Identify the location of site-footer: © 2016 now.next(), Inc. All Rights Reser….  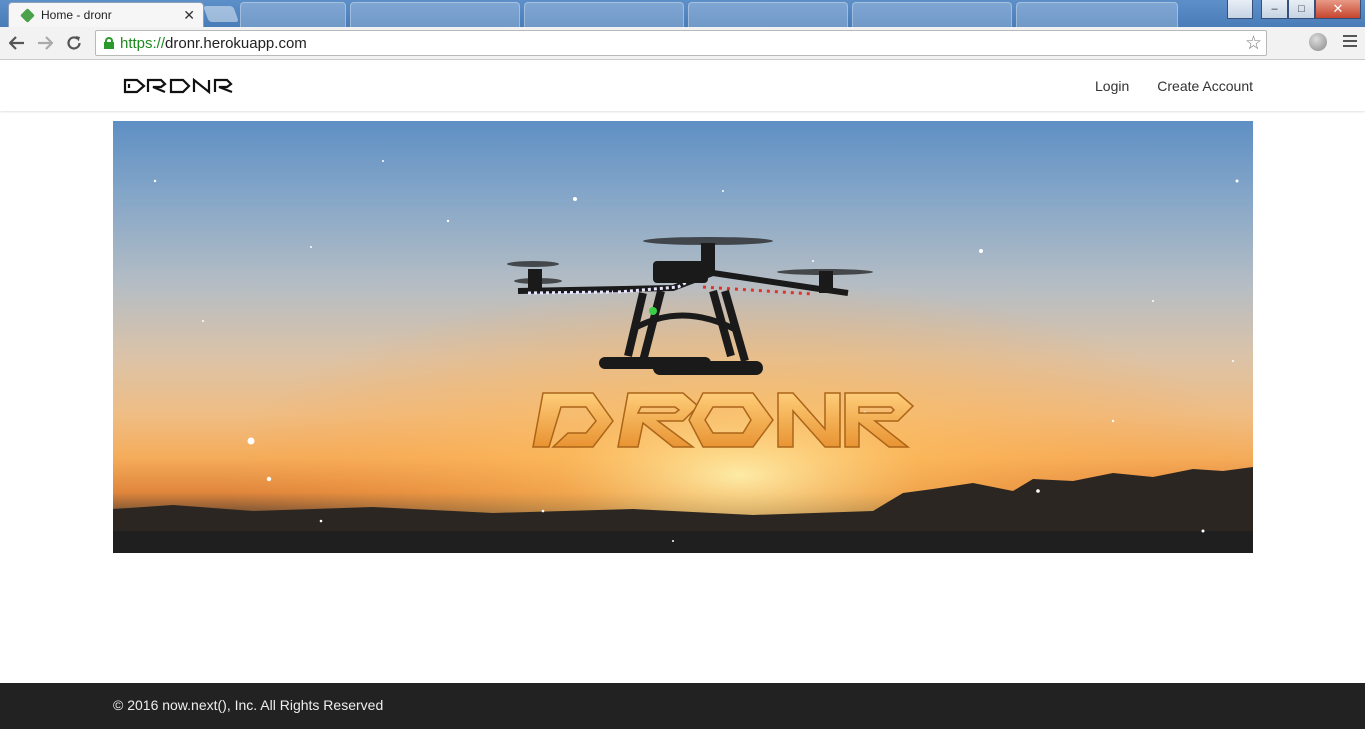
(682, 706).